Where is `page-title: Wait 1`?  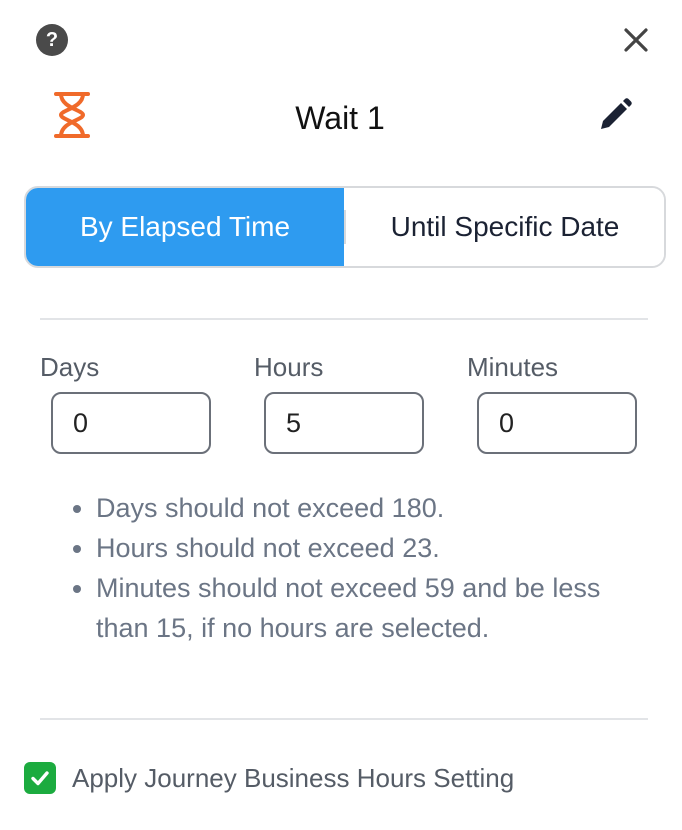
page-title: Wait 1 is located at coordinates (340, 118).